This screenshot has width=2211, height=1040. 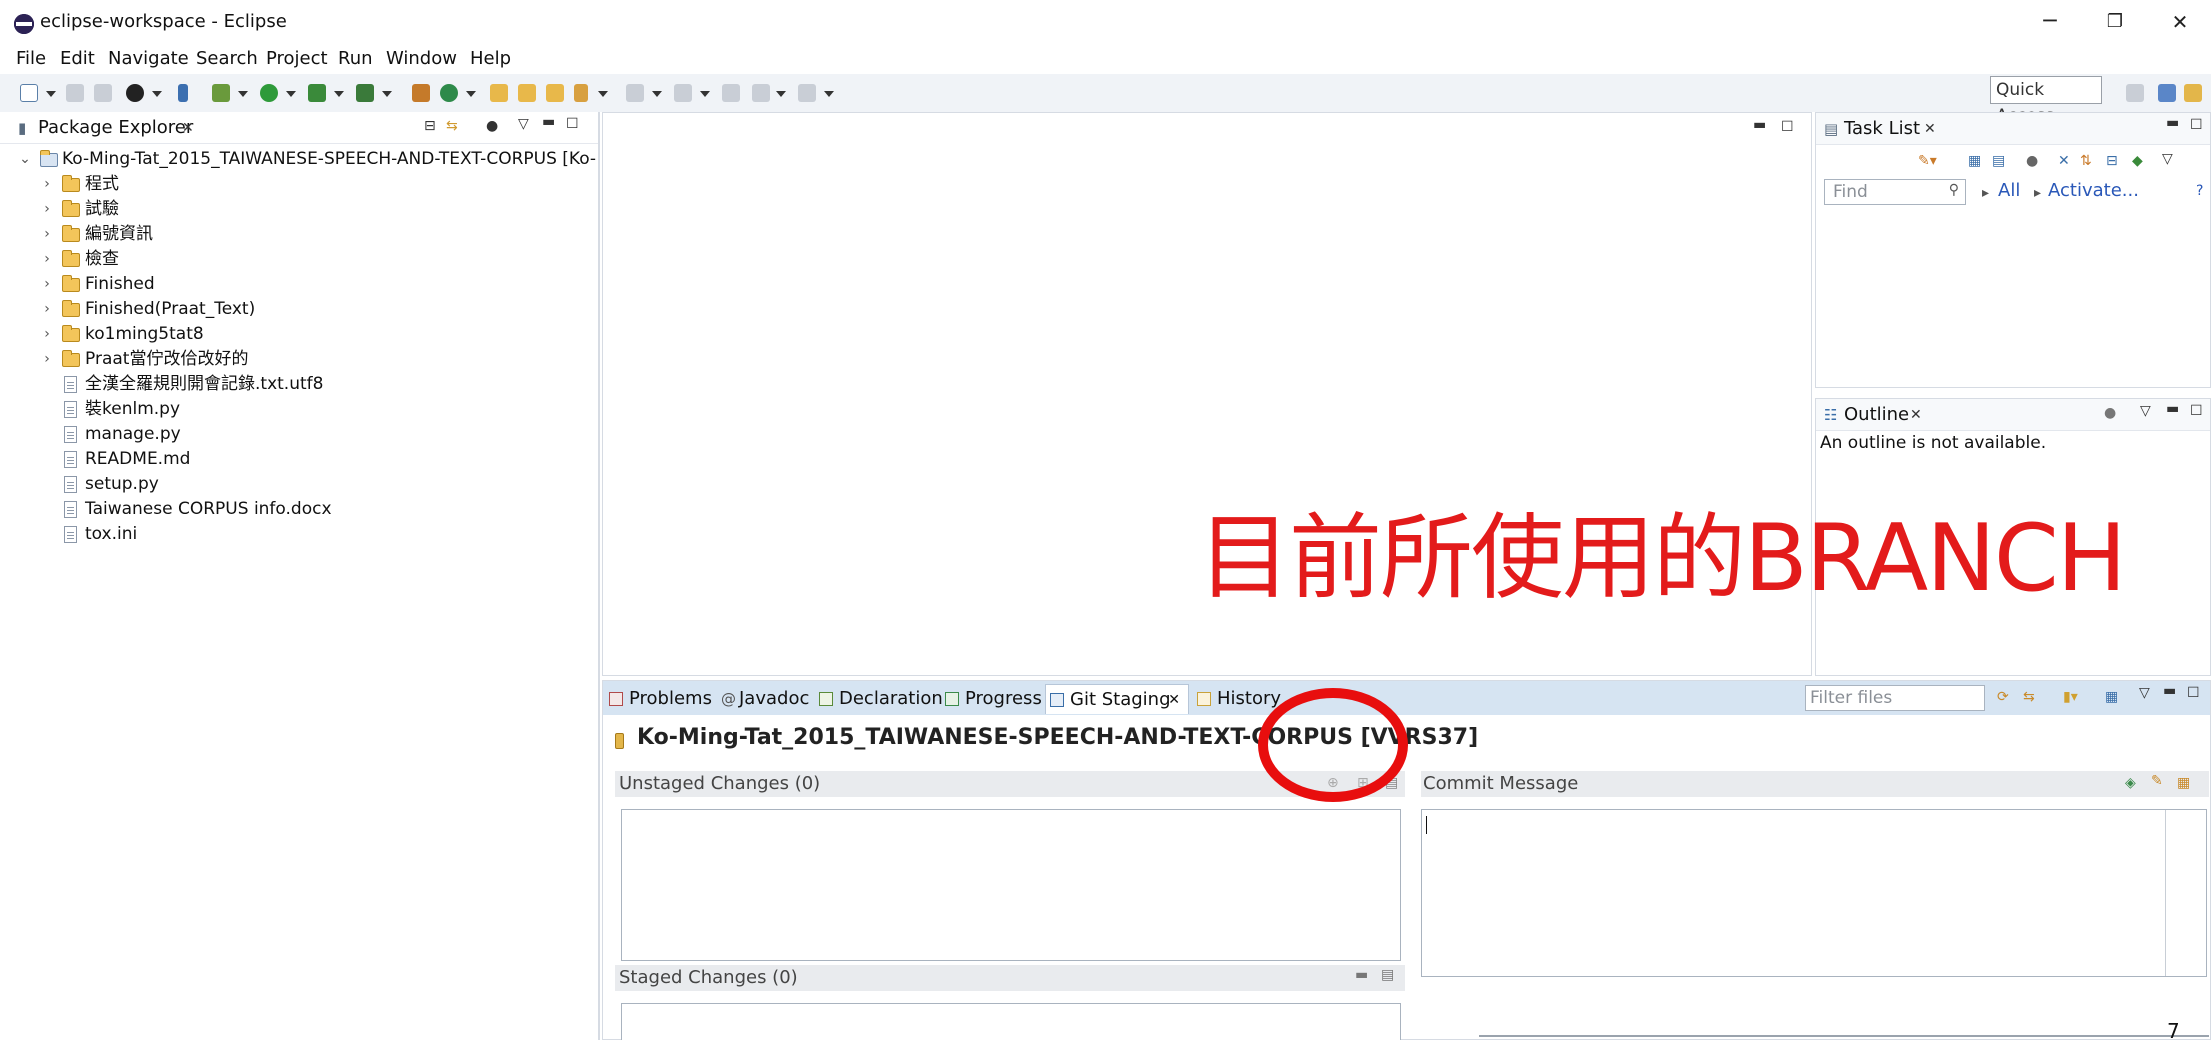 What do you see at coordinates (581, 93) in the screenshot?
I see `pen-icon` at bounding box center [581, 93].